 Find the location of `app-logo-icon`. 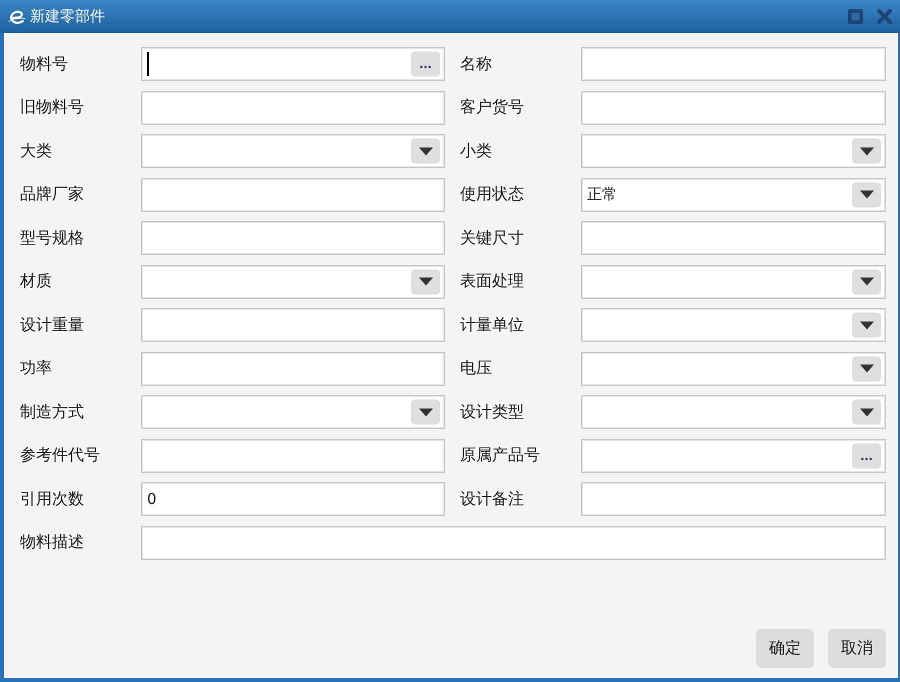

app-logo-icon is located at coordinates (17, 16).